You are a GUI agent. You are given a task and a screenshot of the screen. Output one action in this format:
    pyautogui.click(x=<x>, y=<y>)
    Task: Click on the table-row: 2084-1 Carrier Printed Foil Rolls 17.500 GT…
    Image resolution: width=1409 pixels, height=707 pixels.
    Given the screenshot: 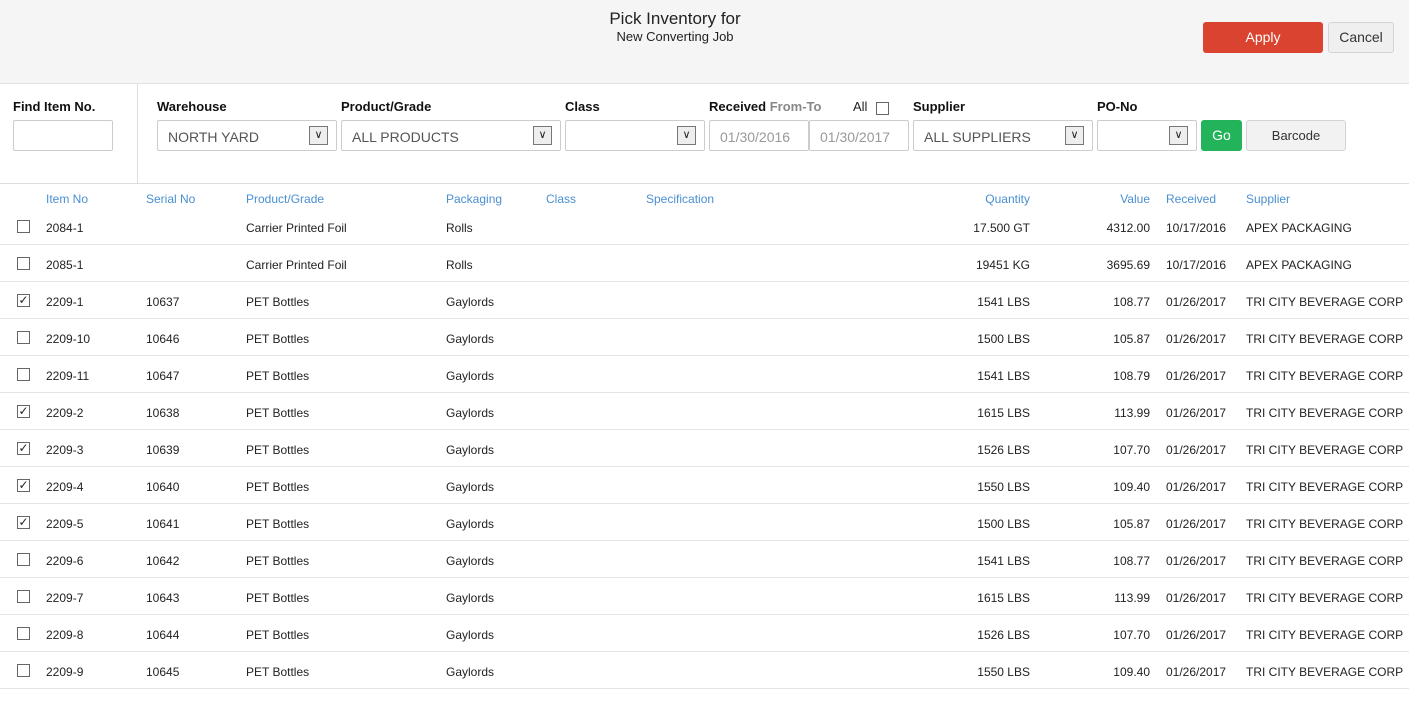 What is the action you would take?
    pyautogui.click(x=704, y=226)
    